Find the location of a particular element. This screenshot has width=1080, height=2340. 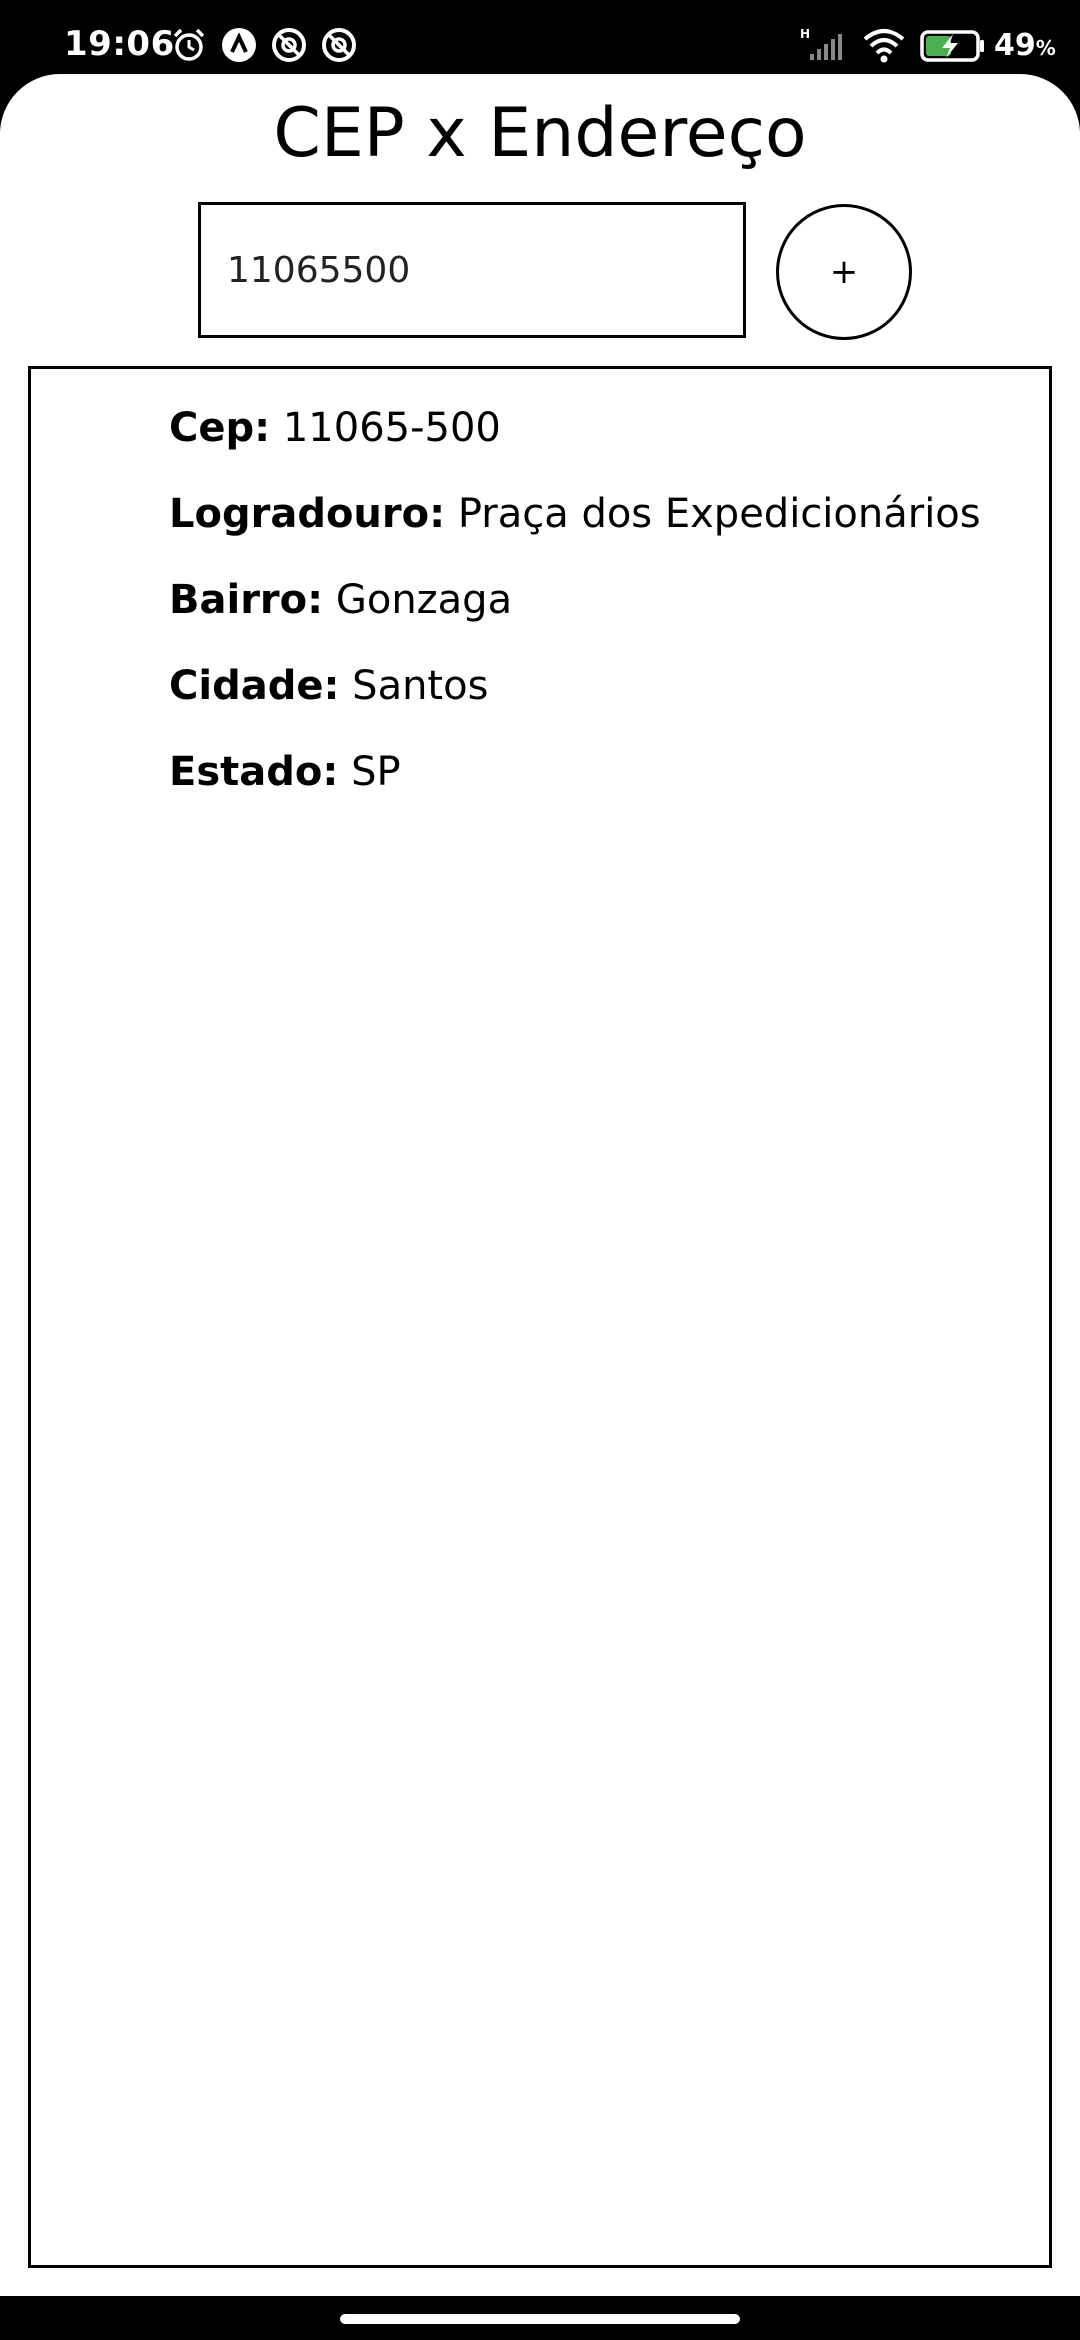

cidade-value: Santos is located at coordinates (420, 686).